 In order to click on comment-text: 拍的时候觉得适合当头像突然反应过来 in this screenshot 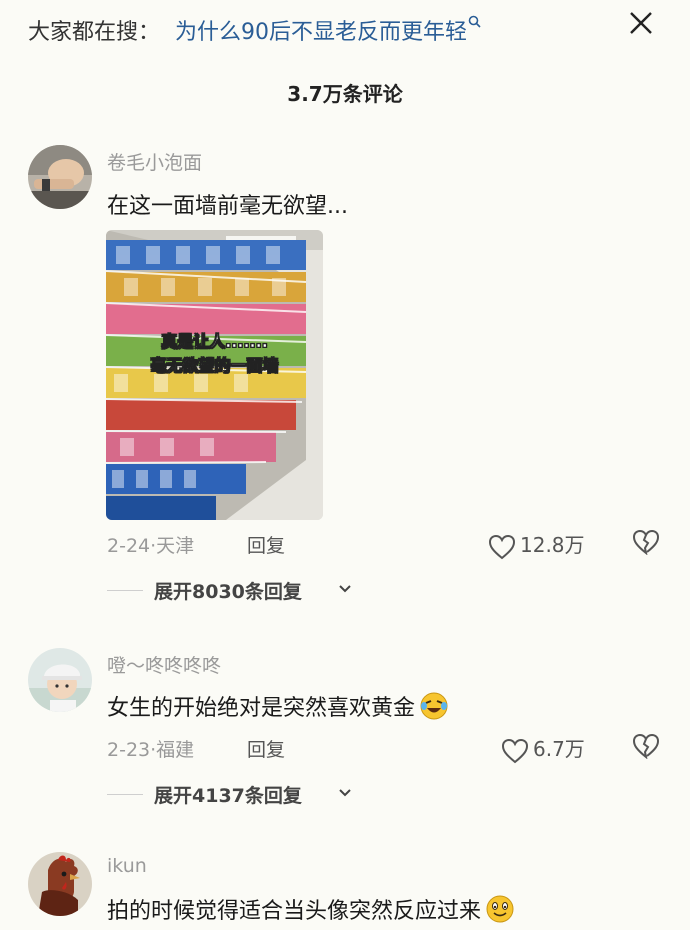, I will do `click(311, 911)`.